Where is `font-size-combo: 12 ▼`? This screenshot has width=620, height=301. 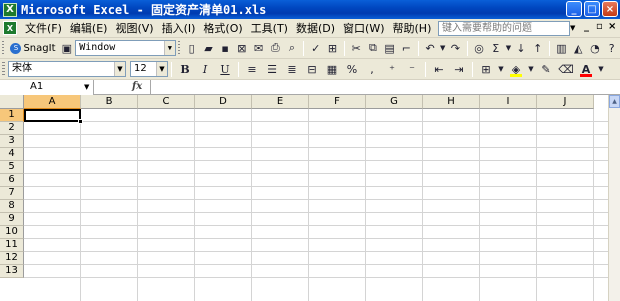 font-size-combo: 12 ▼ is located at coordinates (149, 69).